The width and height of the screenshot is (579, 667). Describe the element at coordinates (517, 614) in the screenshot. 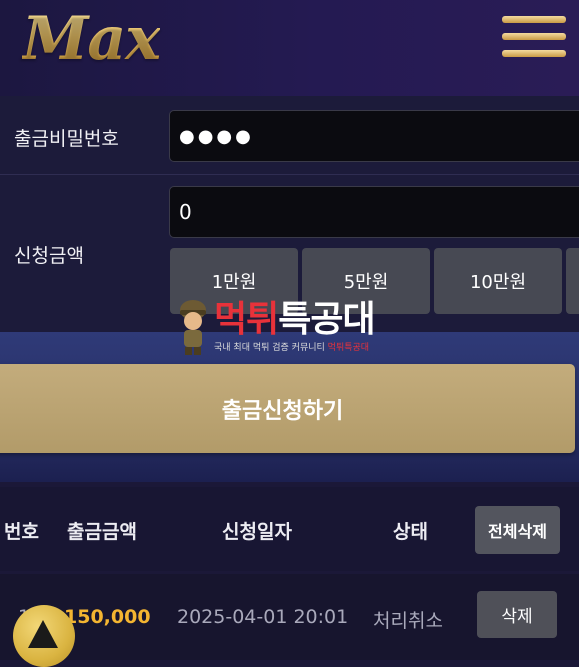

I see `row-delete-button: 삭제` at that location.